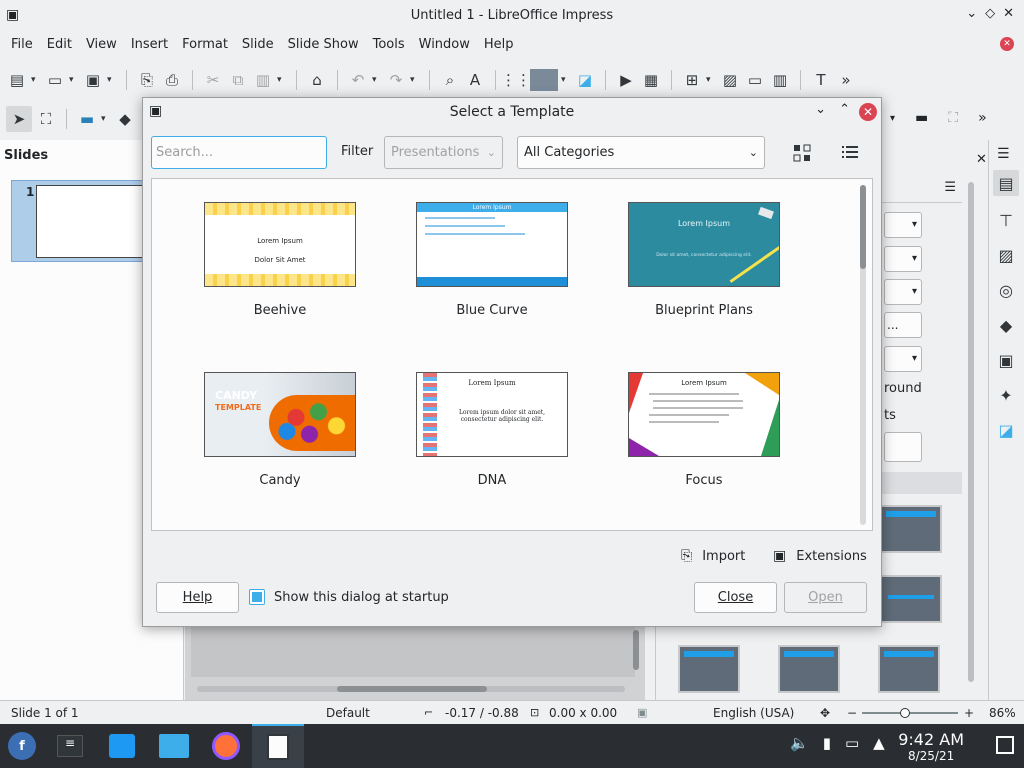  What do you see at coordinates (475, 80) in the screenshot?
I see `spelling-icon: A` at bounding box center [475, 80].